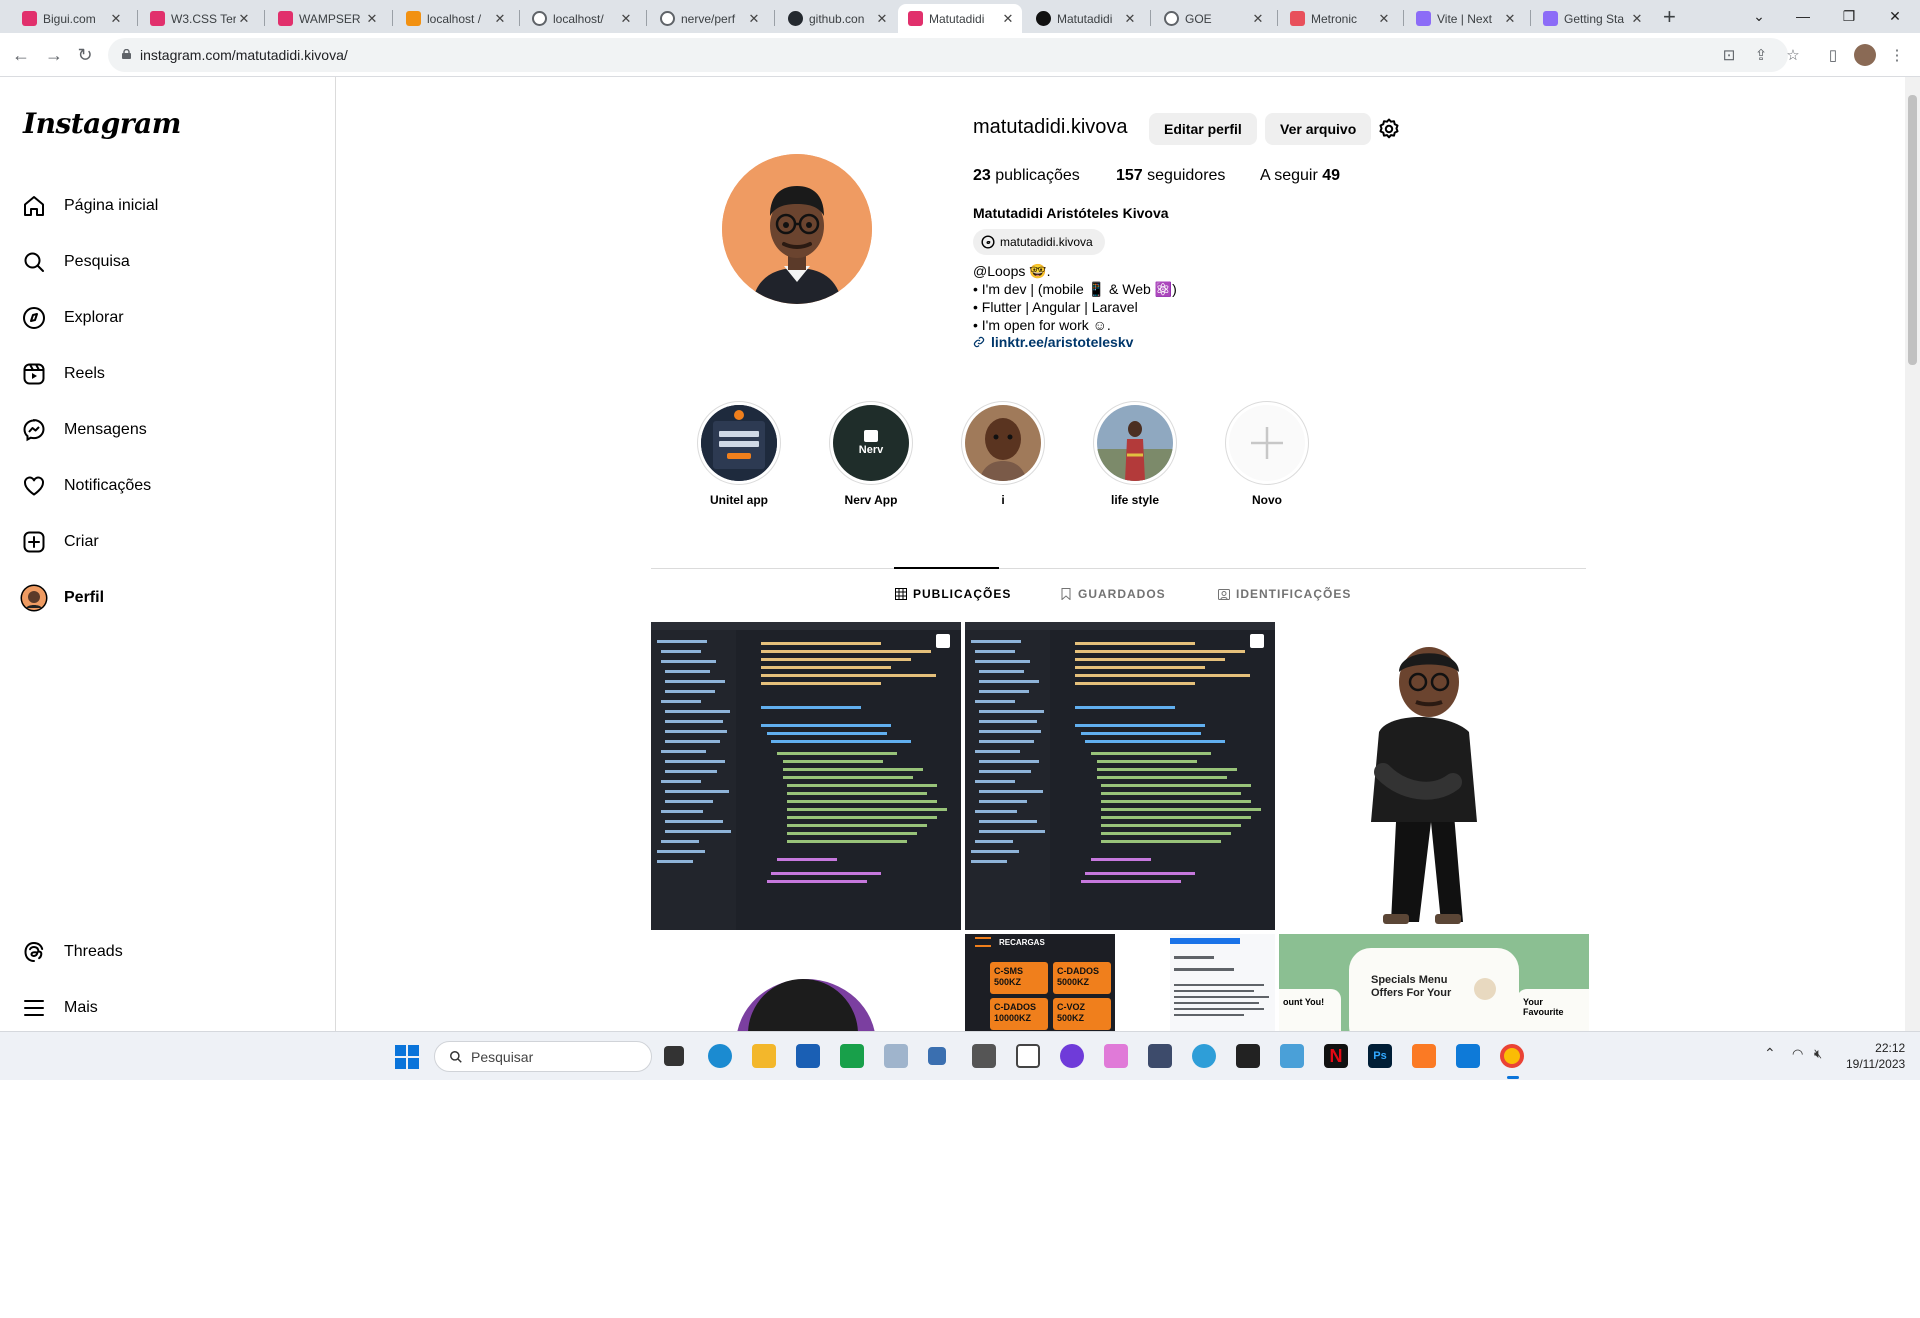 The height and width of the screenshot is (1318, 1920). Describe the element at coordinates (1912, 554) in the screenshot. I see `page-scrollbar` at that location.